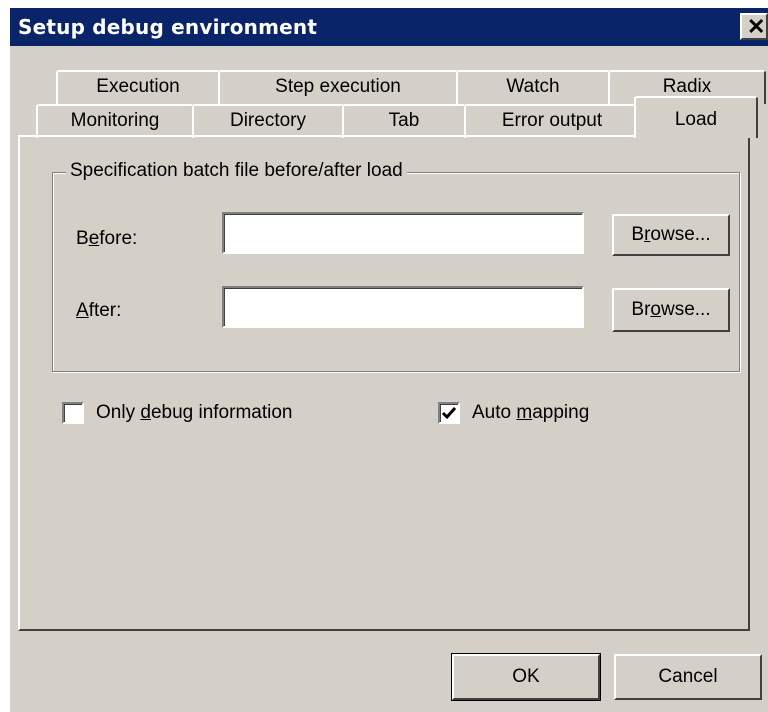  What do you see at coordinates (530, 413) in the screenshot?
I see `auto-mapping-label: Auto mapping` at bounding box center [530, 413].